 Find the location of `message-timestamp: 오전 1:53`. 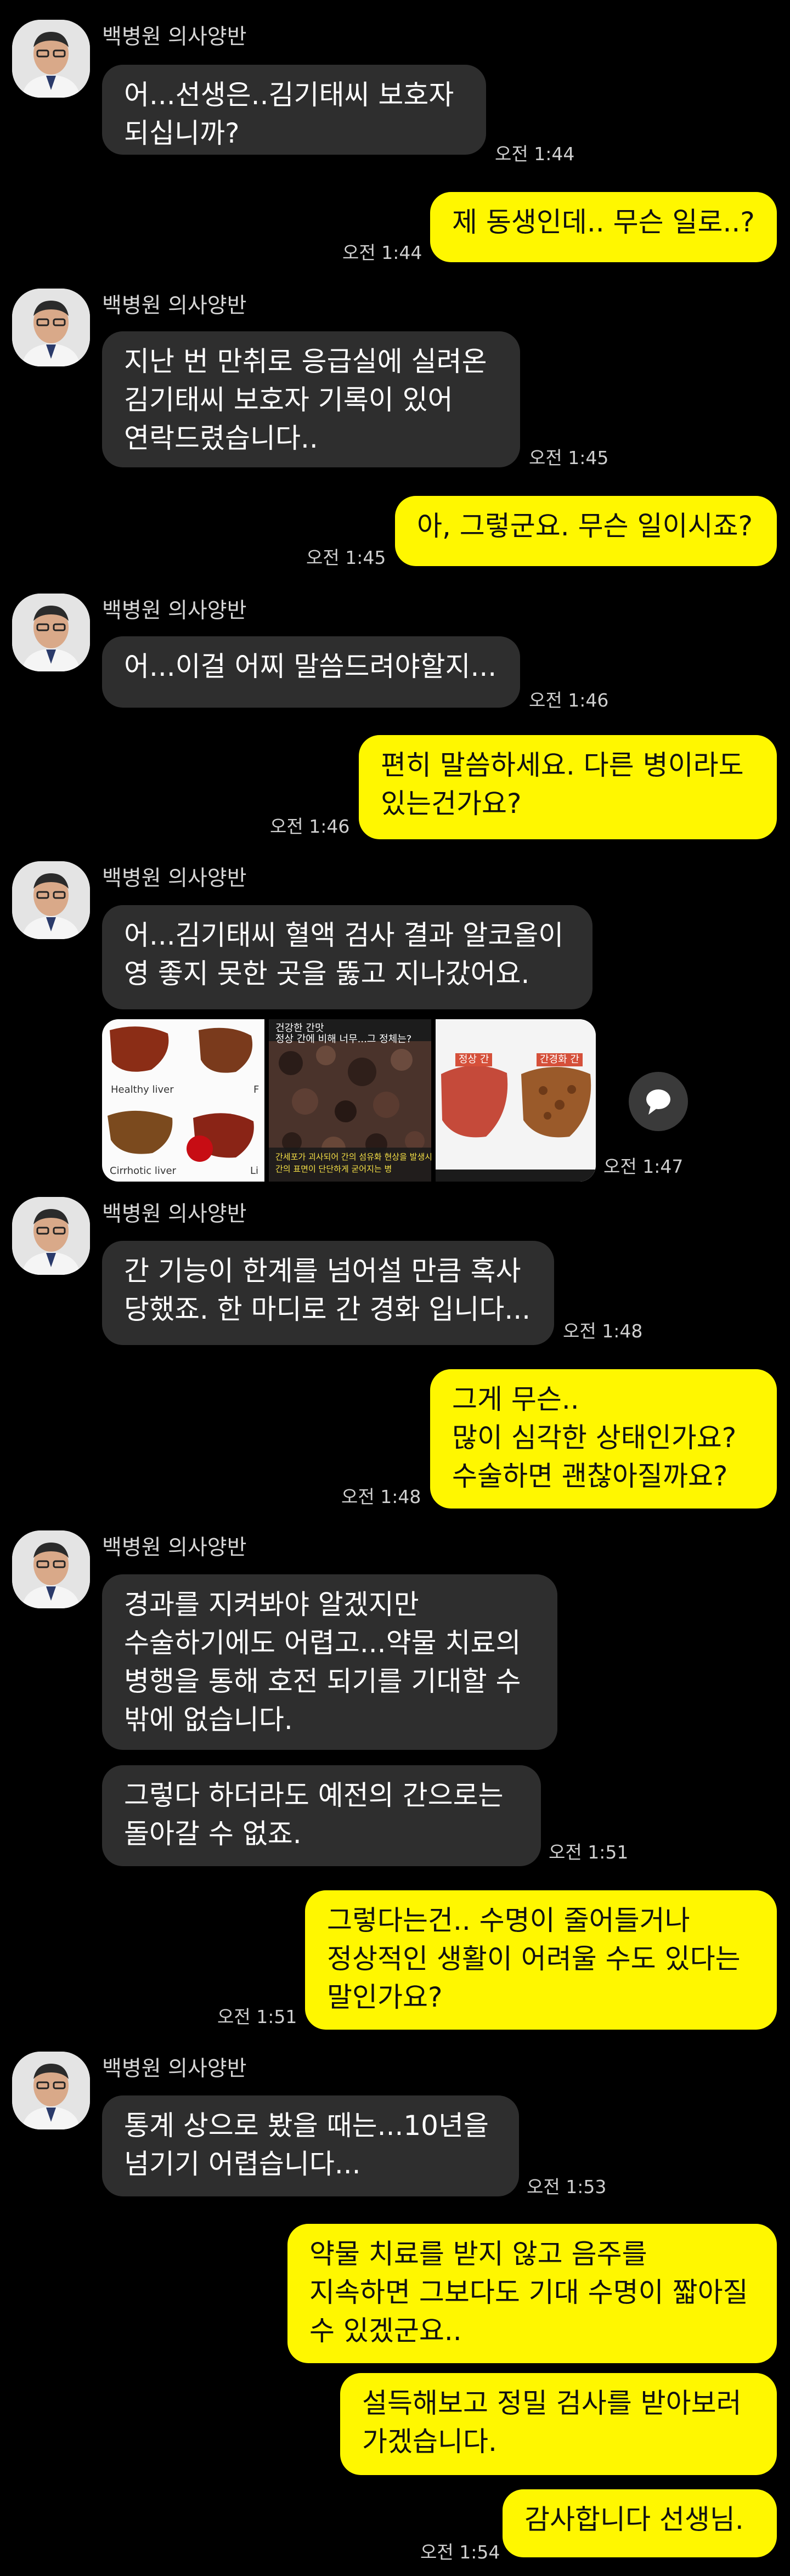

message-timestamp: 오전 1:53 is located at coordinates (567, 2186).